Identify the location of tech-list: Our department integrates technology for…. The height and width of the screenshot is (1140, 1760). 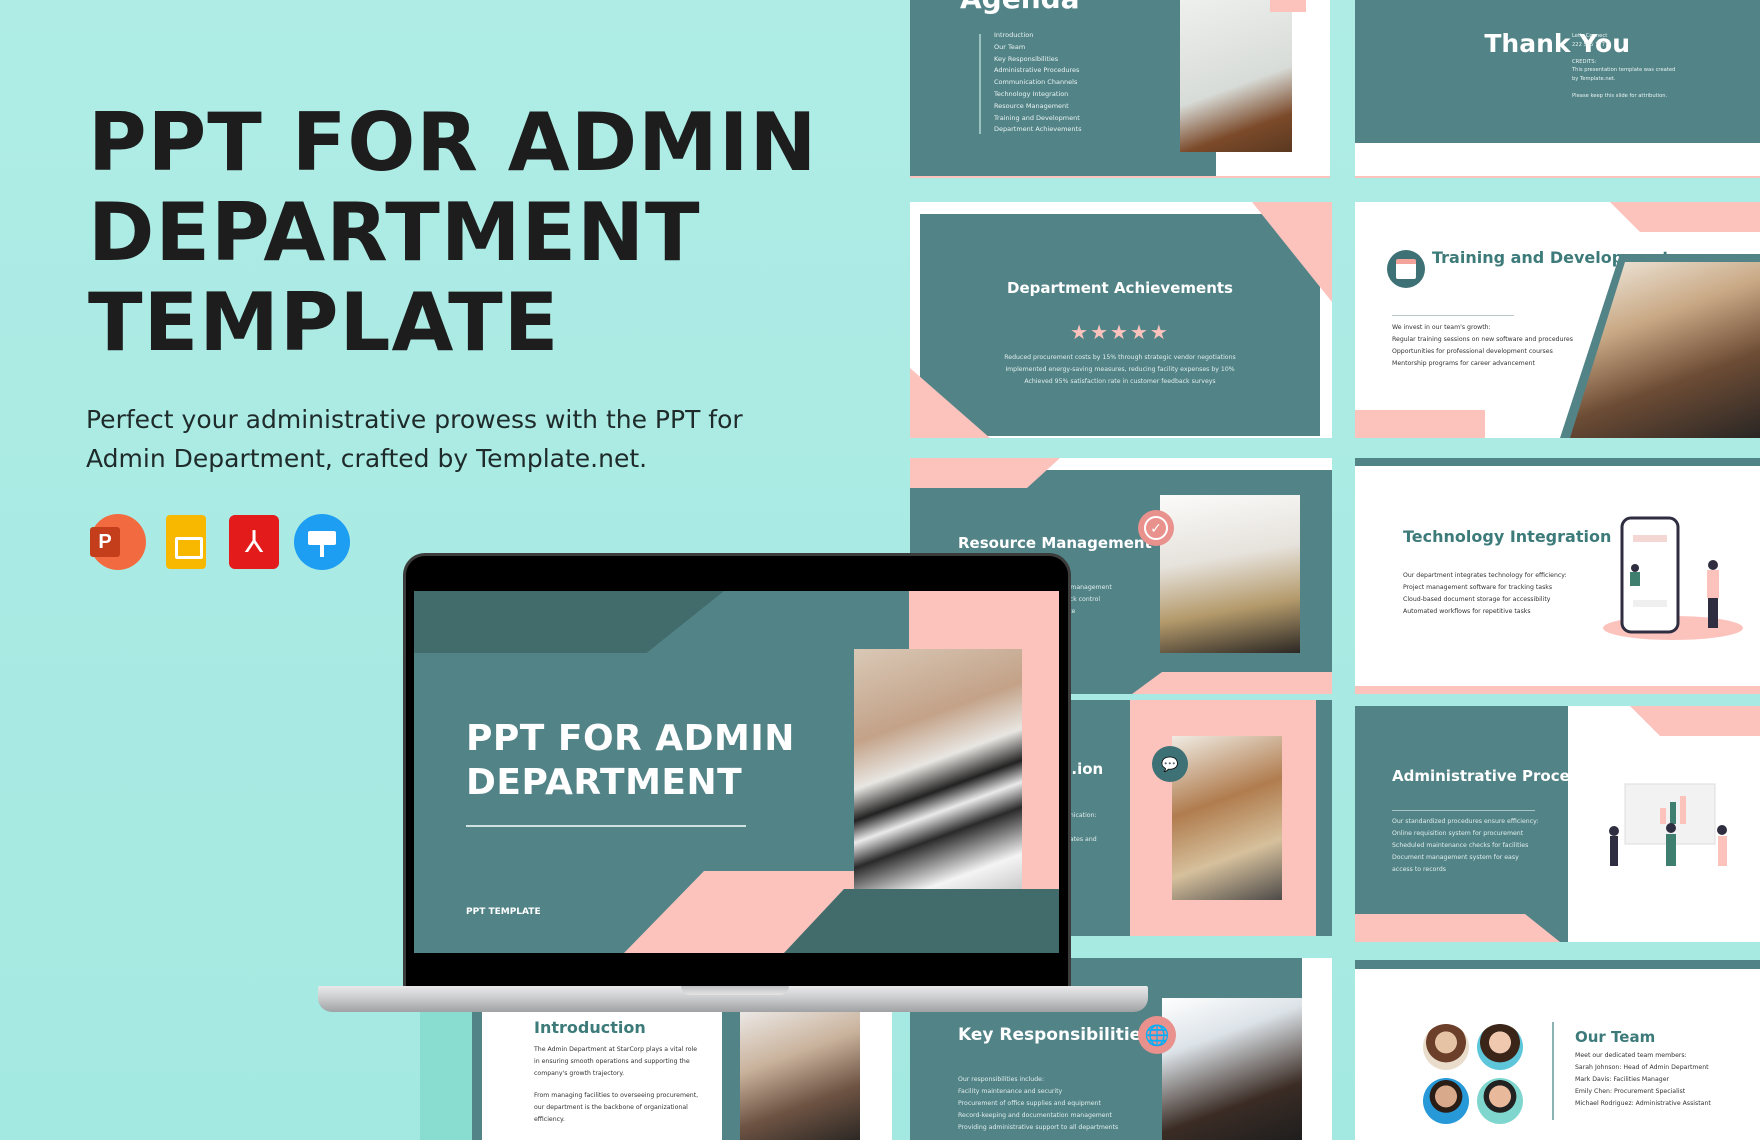
(1485, 594).